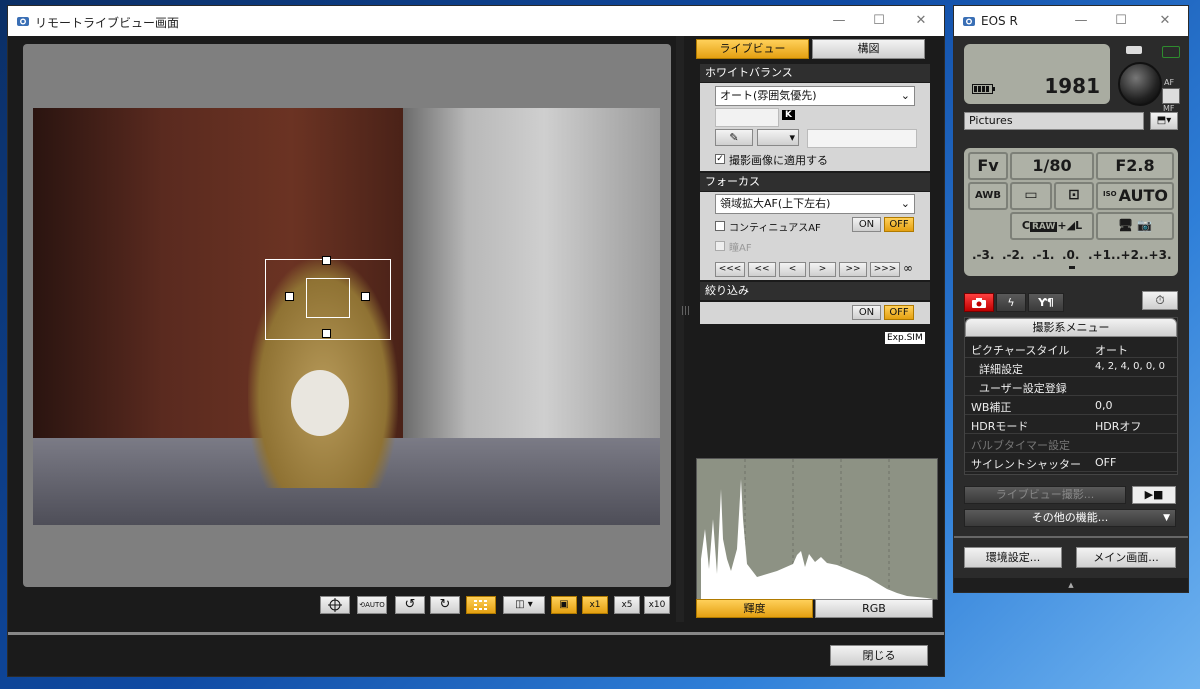 Image resolution: width=1200 pixels, height=689 pixels. I want to click on kelvin-input, so click(747, 117).